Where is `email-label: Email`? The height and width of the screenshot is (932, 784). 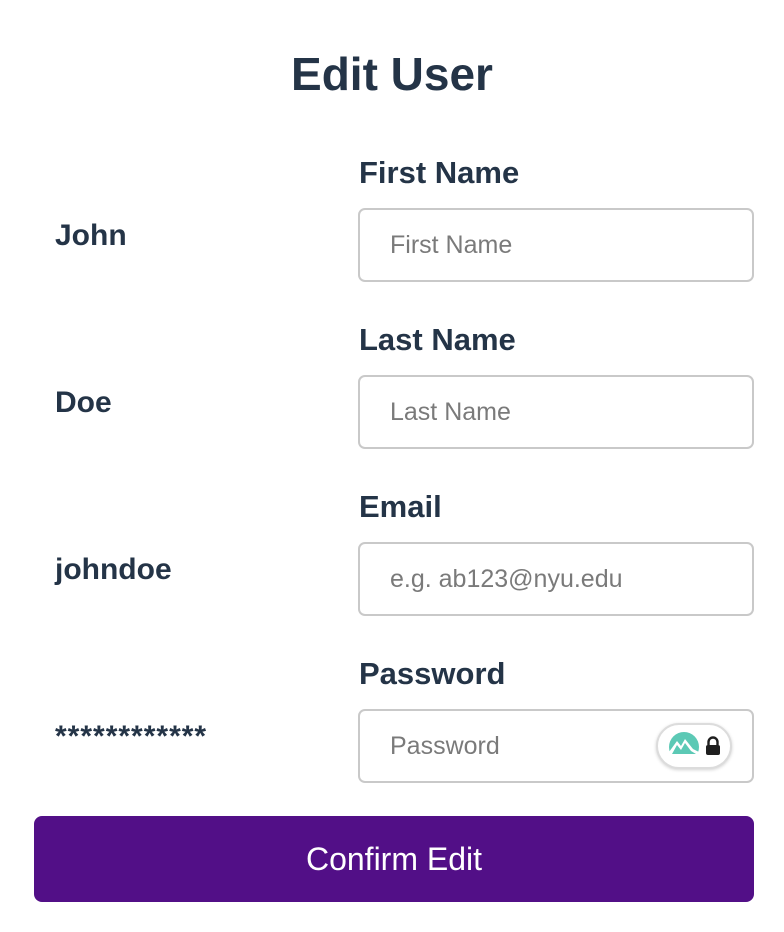
email-label: Email is located at coordinates (400, 506).